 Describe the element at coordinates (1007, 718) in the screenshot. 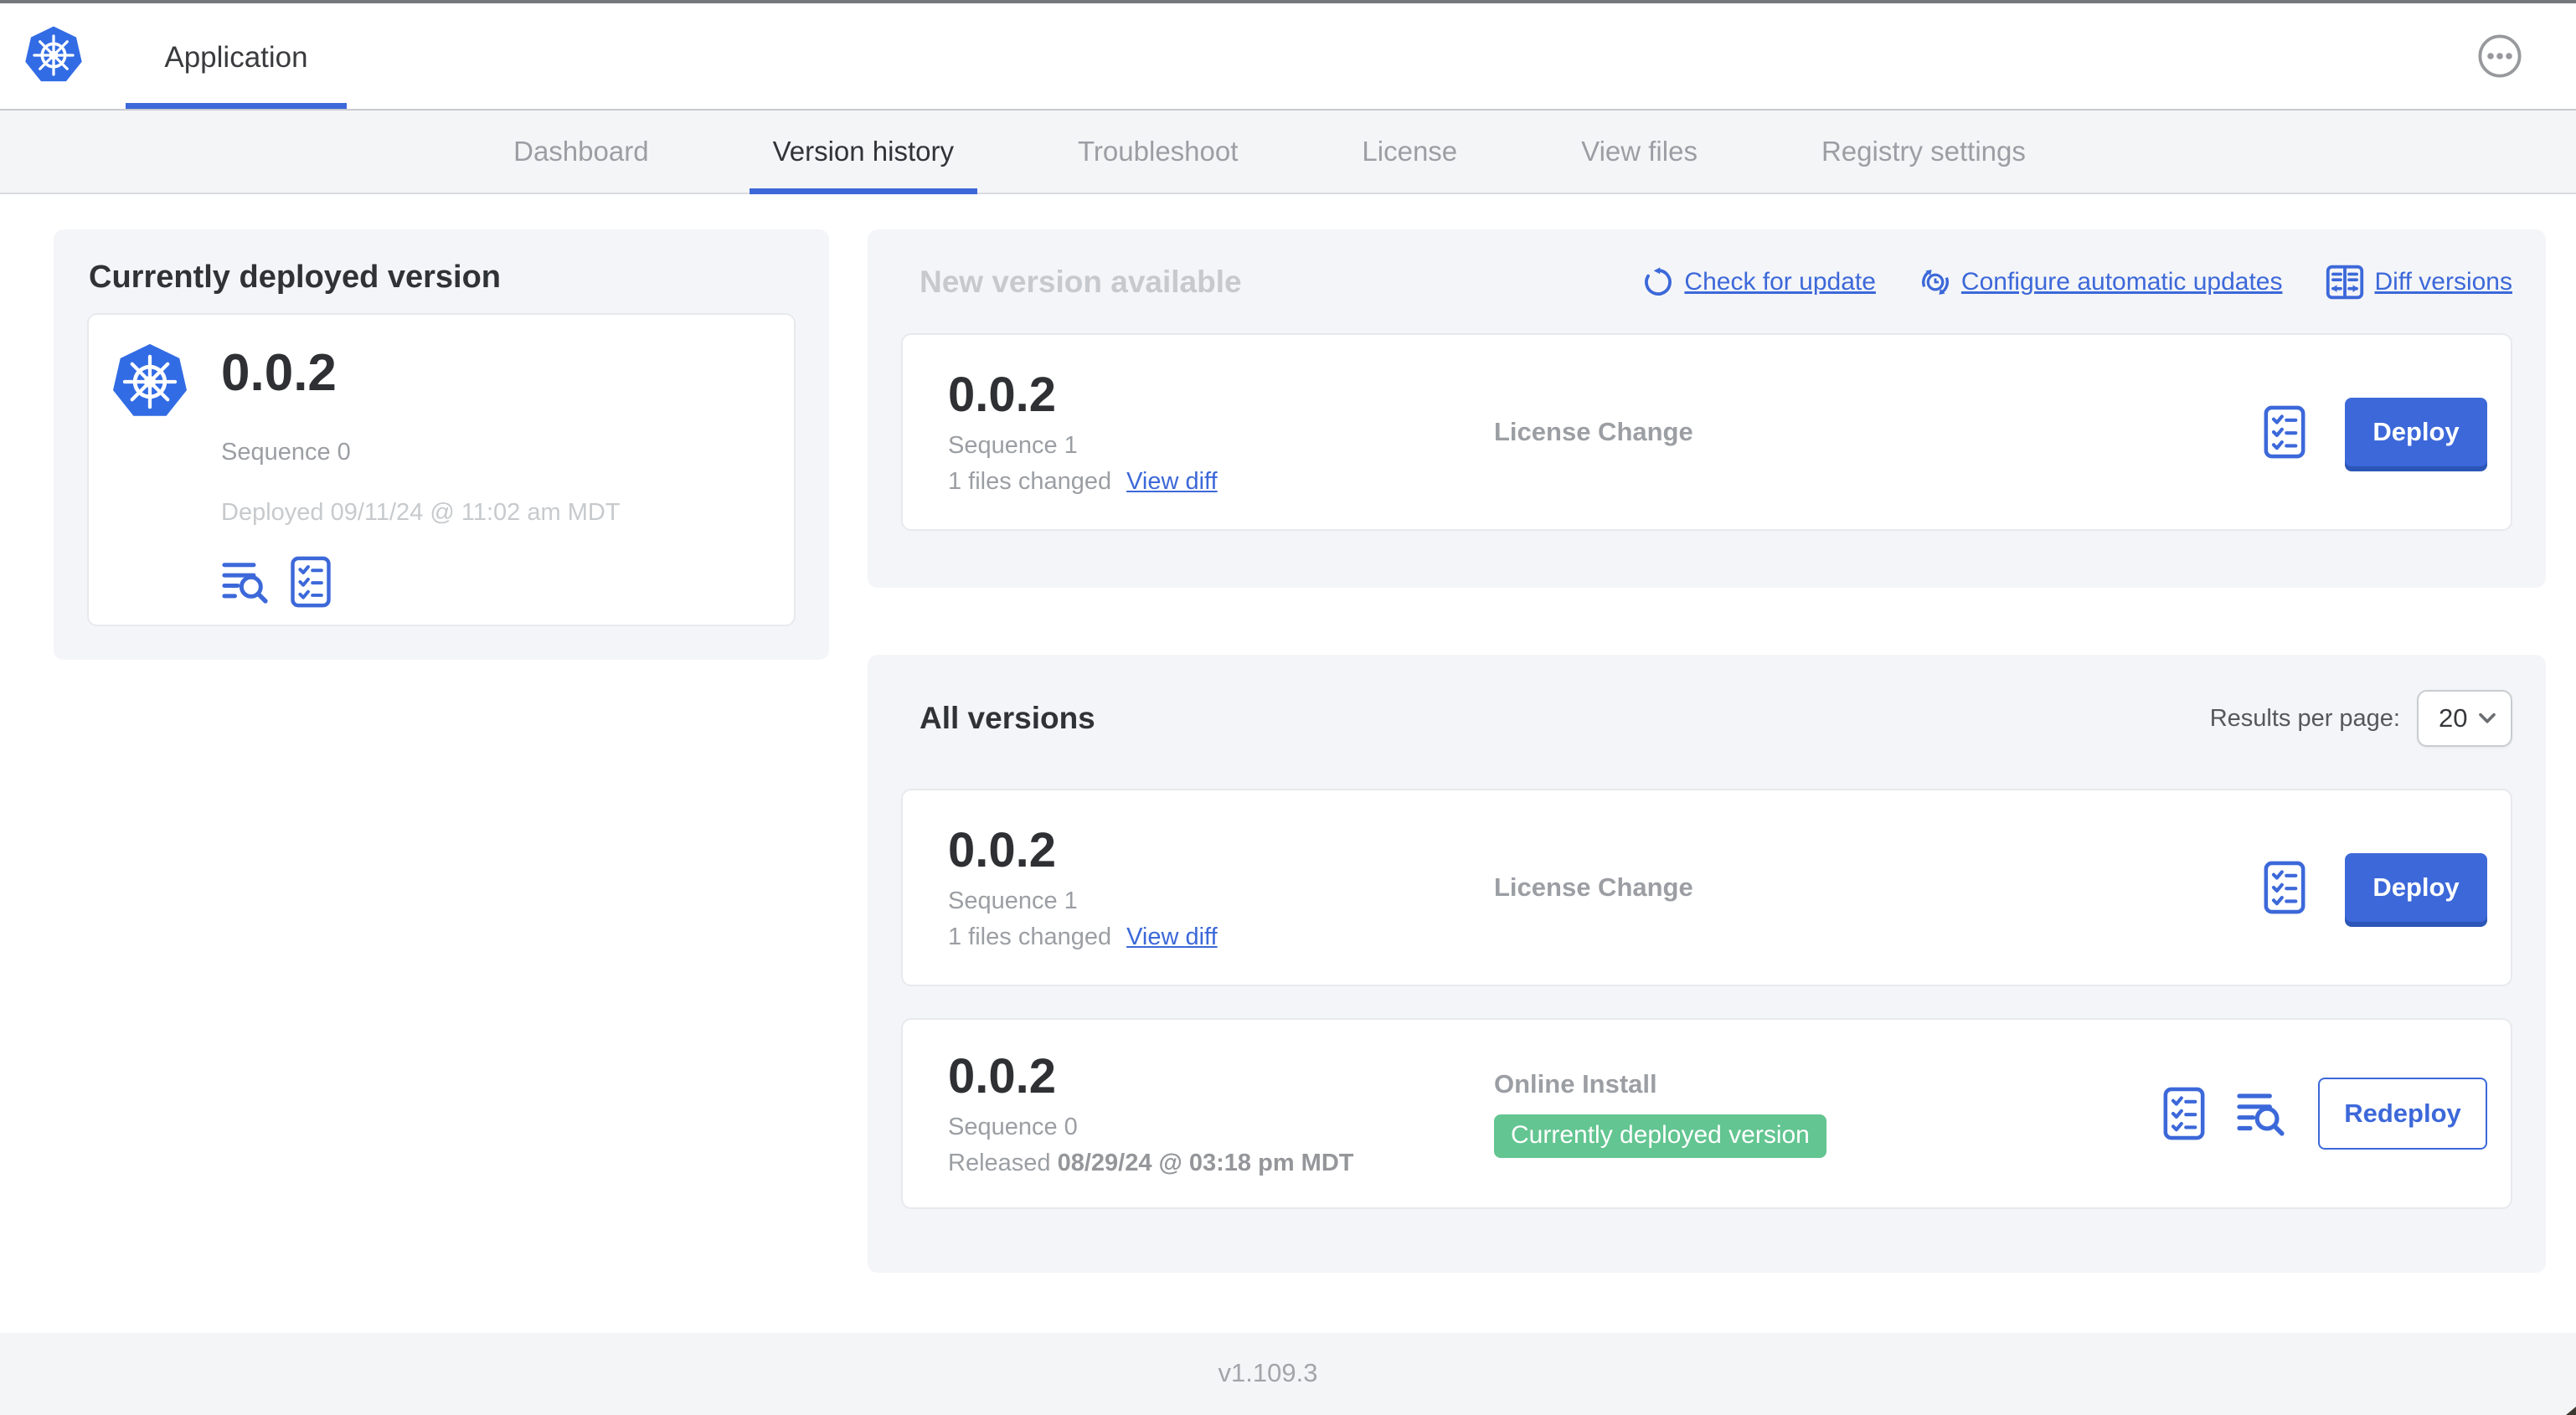

I see `all-versions-title: All versions` at that location.